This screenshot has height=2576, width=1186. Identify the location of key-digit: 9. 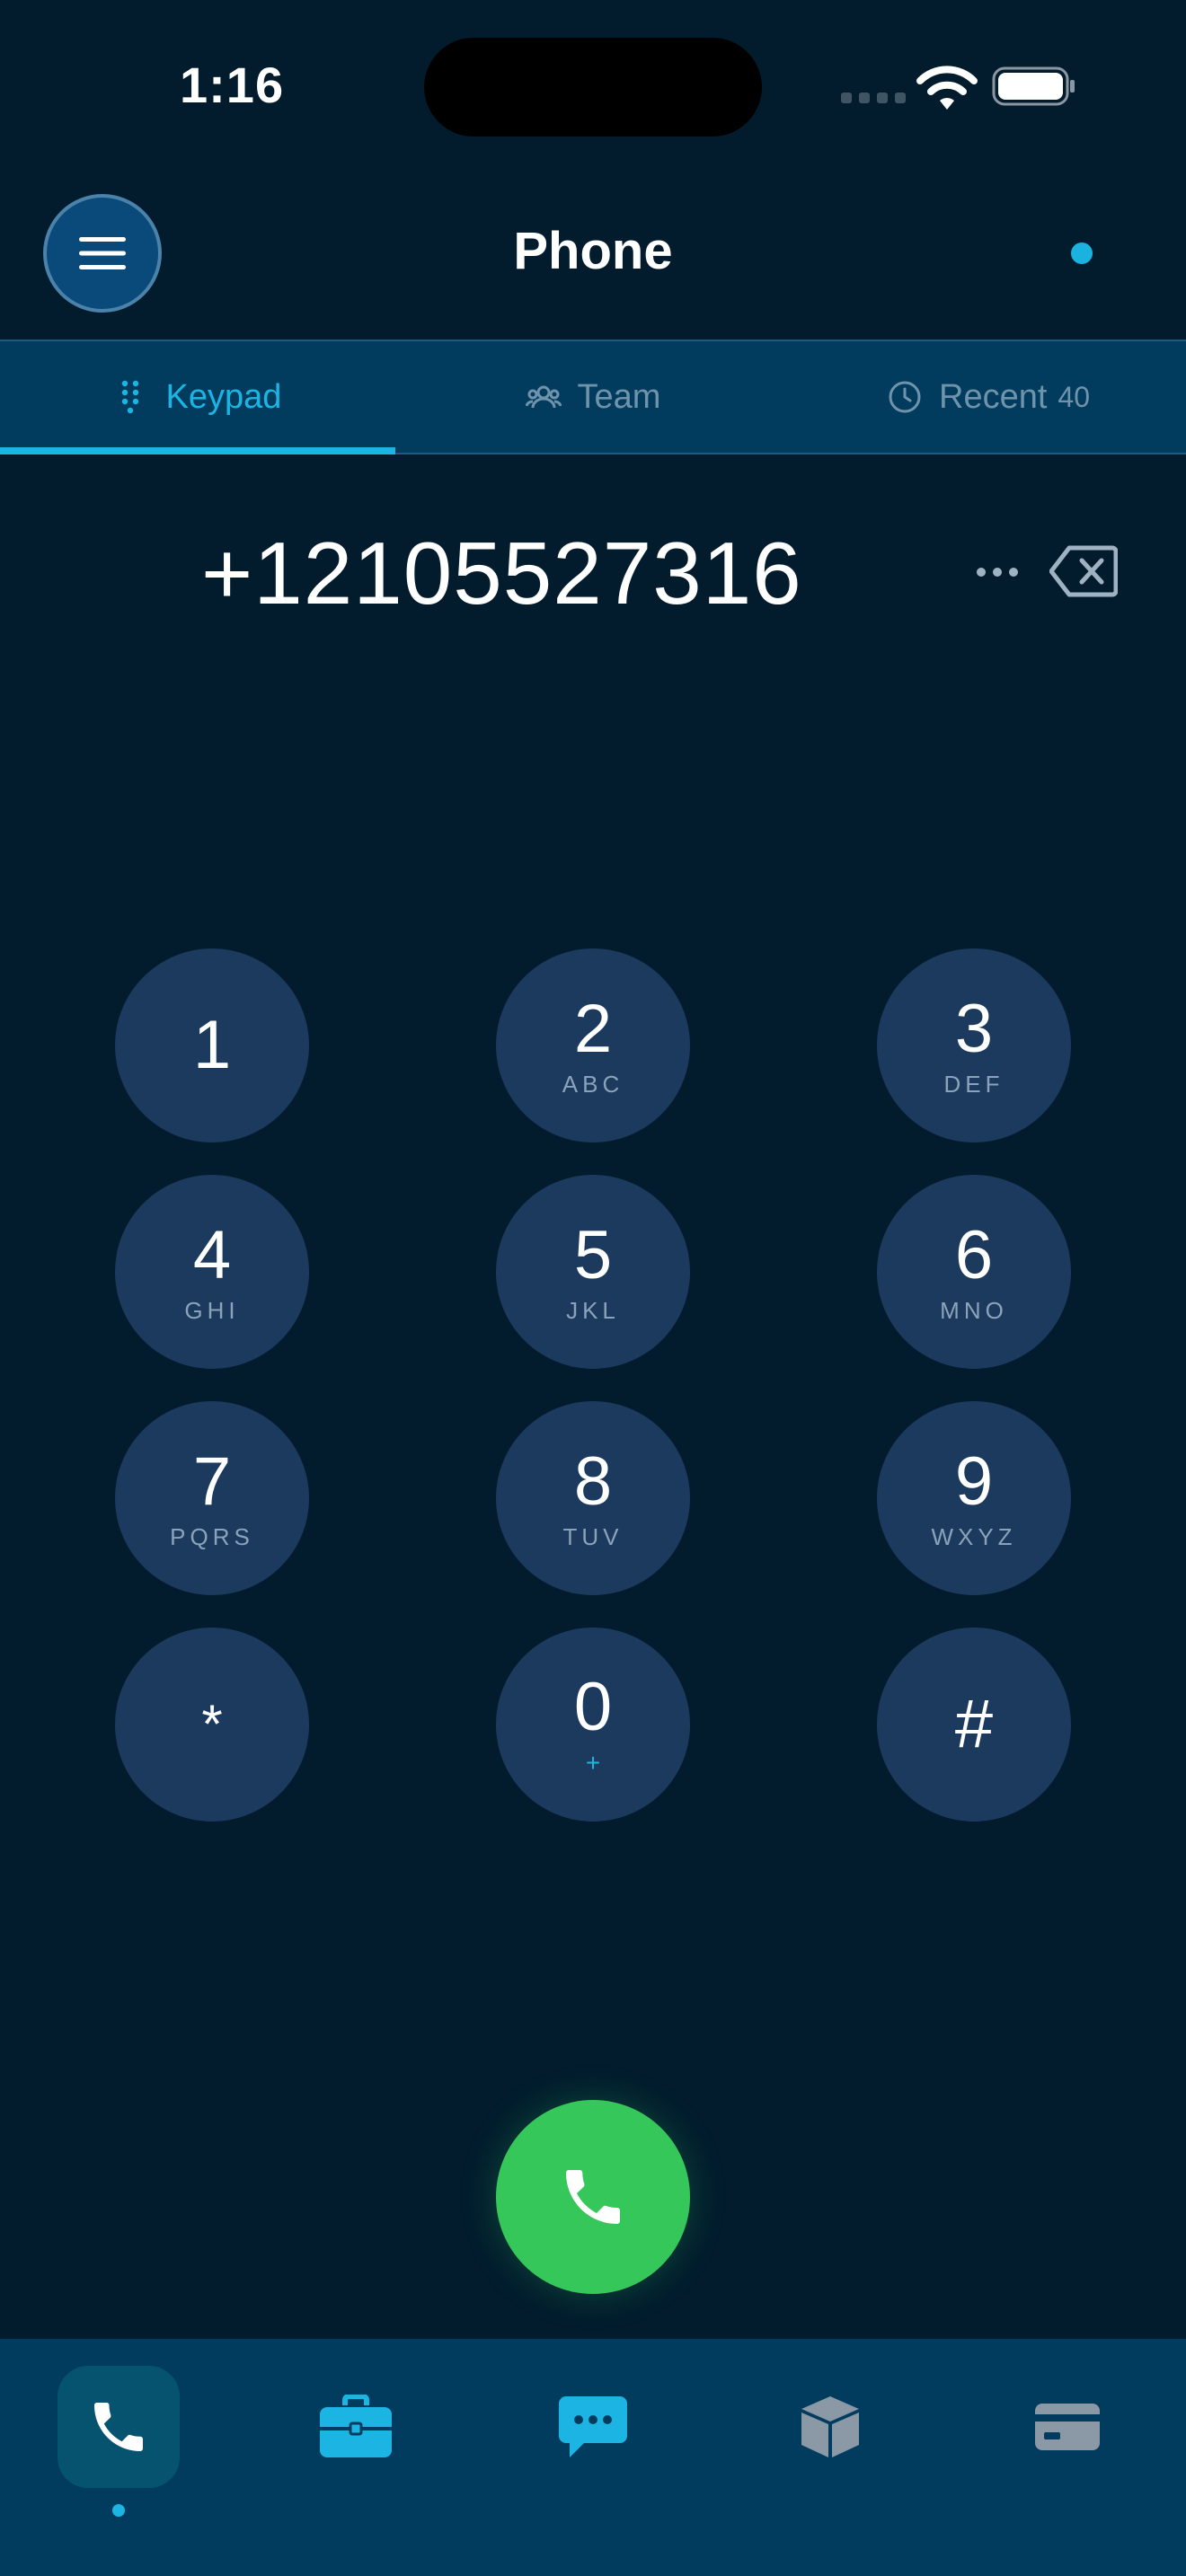
(974, 1481).